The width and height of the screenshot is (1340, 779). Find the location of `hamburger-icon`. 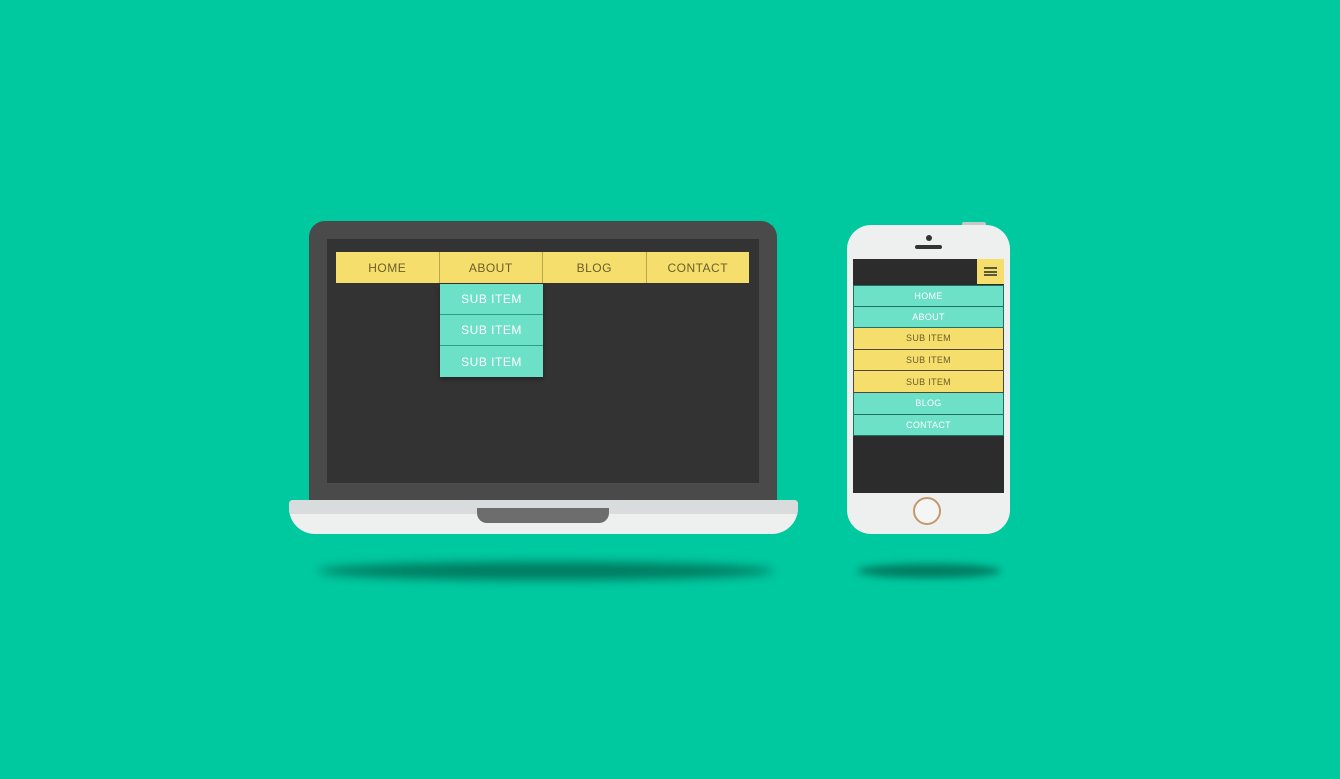

hamburger-icon is located at coordinates (990, 271).